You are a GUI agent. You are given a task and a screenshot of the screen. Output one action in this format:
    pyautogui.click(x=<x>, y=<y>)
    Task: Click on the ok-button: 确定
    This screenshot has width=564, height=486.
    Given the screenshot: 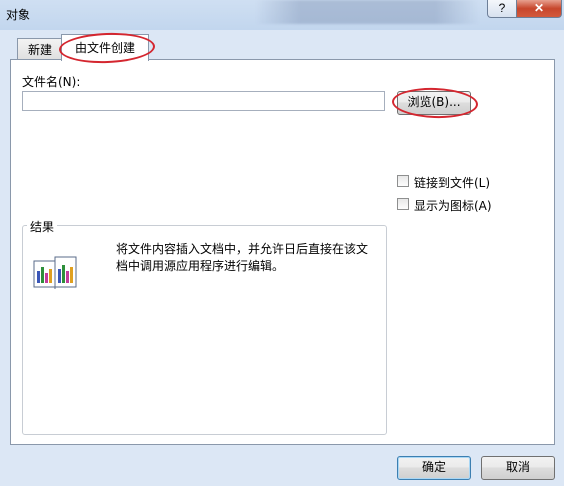 What is the action you would take?
    pyautogui.click(x=434, y=468)
    